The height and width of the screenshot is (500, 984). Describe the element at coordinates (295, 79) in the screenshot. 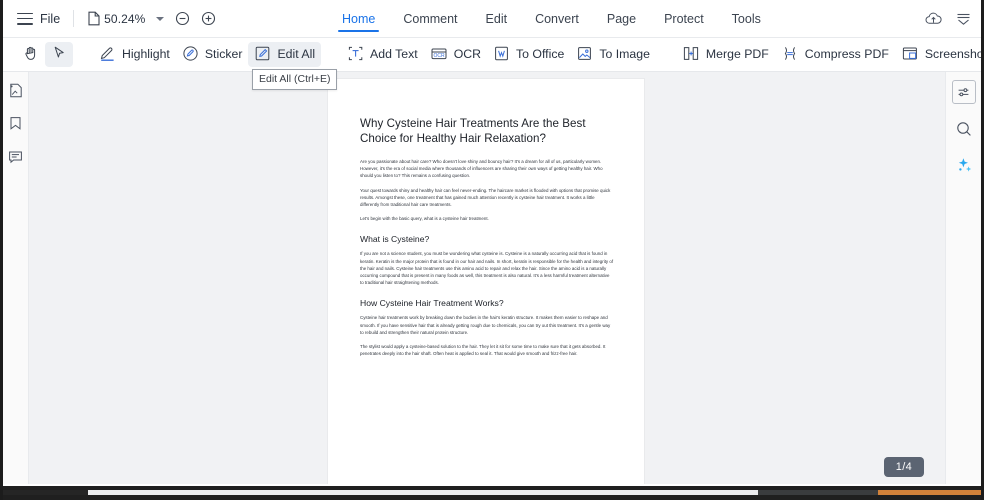

I see `edit-all-tooltip: Edit All (Ctrl+E)` at that location.